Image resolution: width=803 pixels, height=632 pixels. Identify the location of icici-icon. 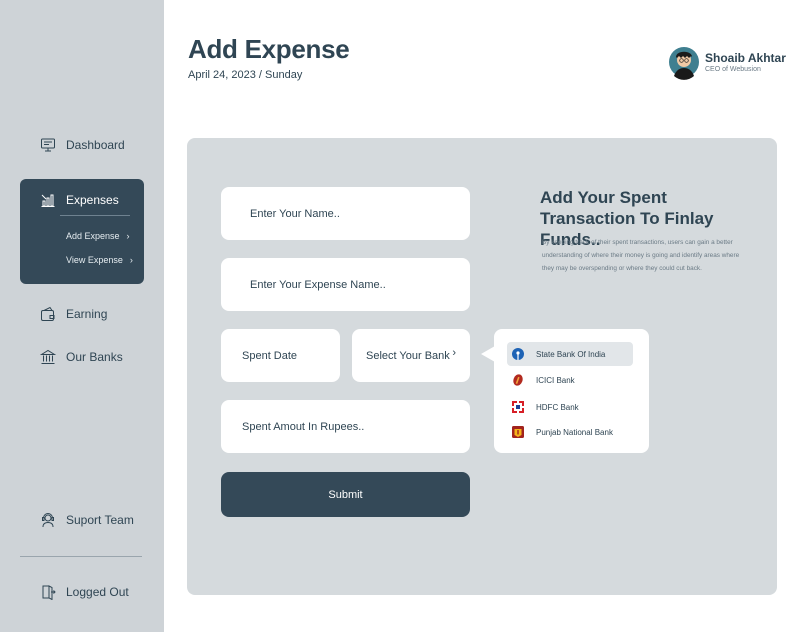
(518, 380).